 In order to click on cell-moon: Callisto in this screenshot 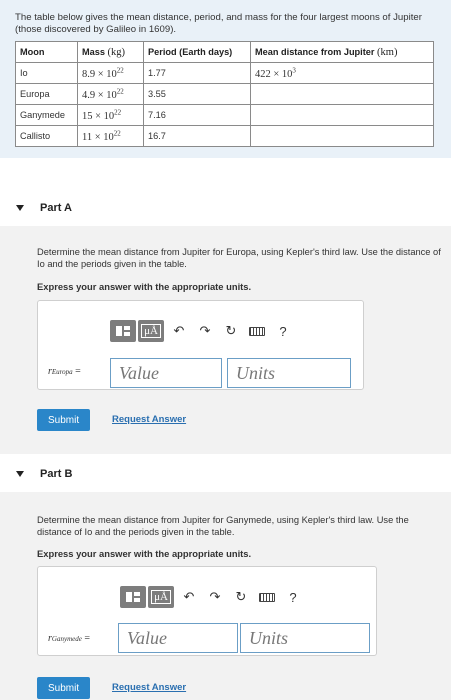, I will do `click(46, 136)`.